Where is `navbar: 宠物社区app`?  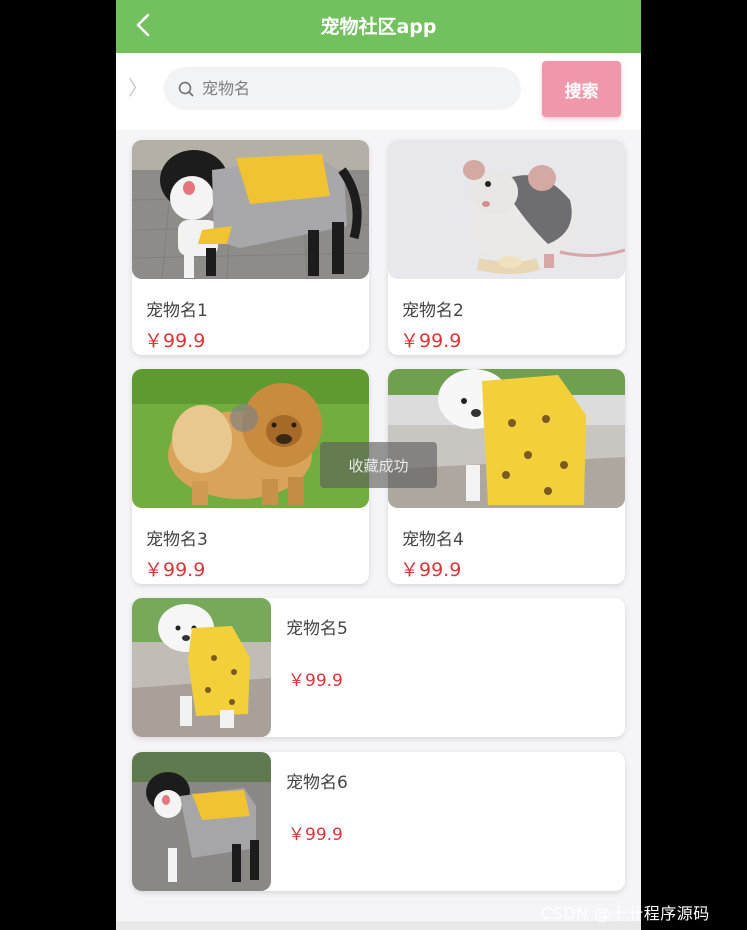
navbar: 宠物社区app is located at coordinates (378, 26).